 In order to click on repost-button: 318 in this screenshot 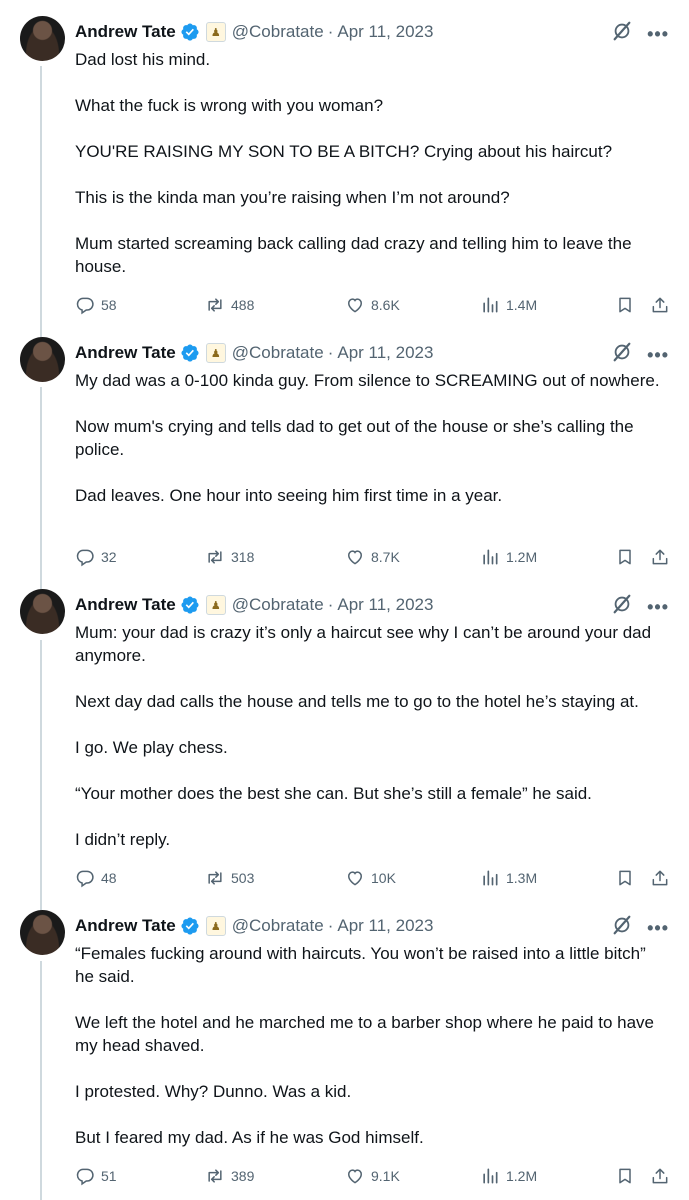, I will do `click(229, 557)`.